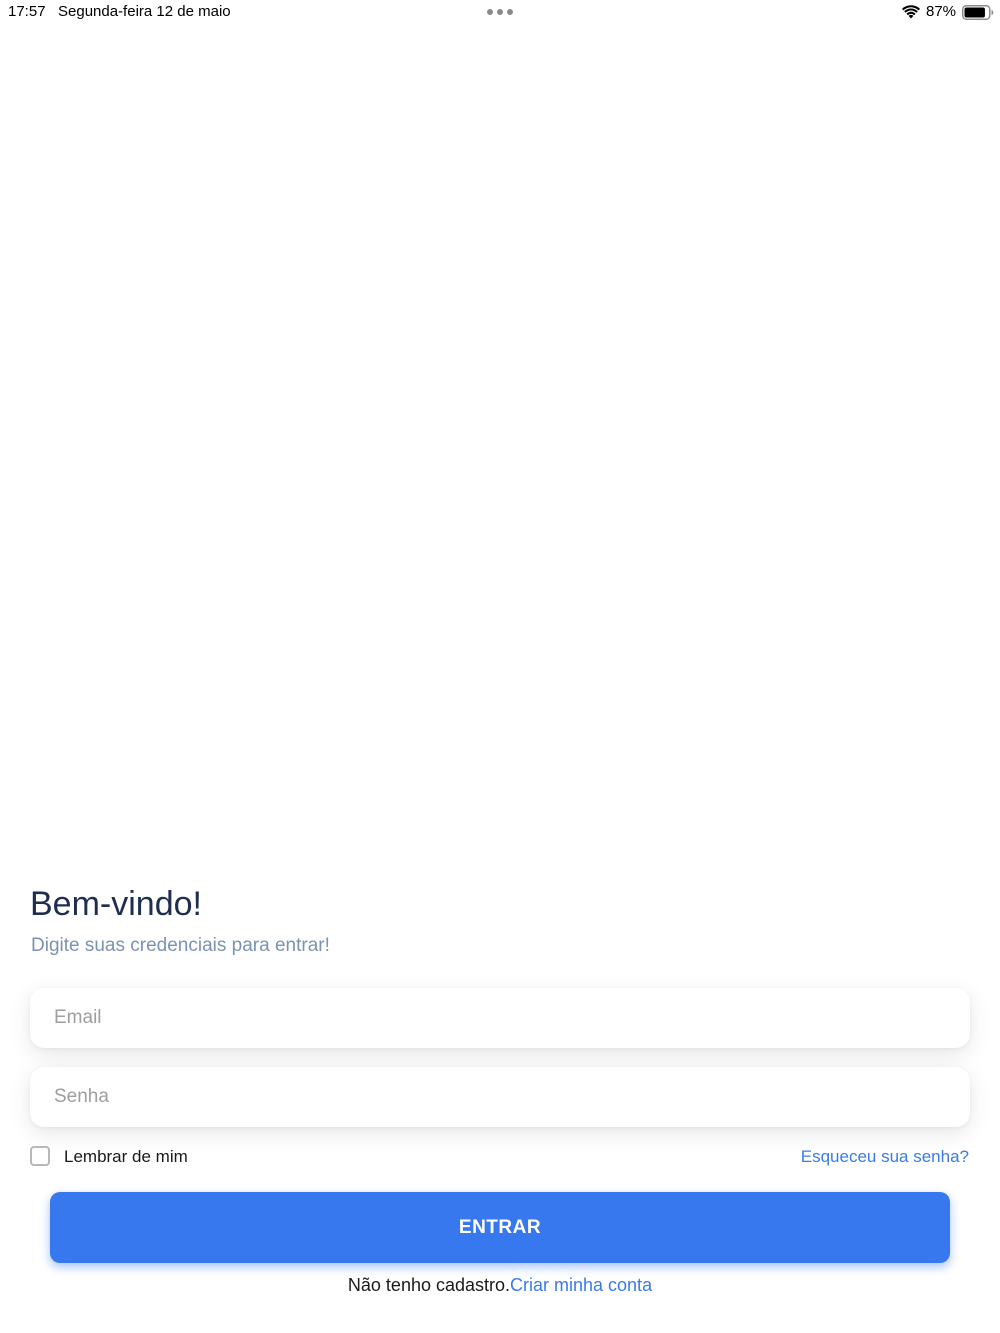 This screenshot has width=1000, height=1333. What do you see at coordinates (941, 11) in the screenshot?
I see `battery-percent: 87%` at bounding box center [941, 11].